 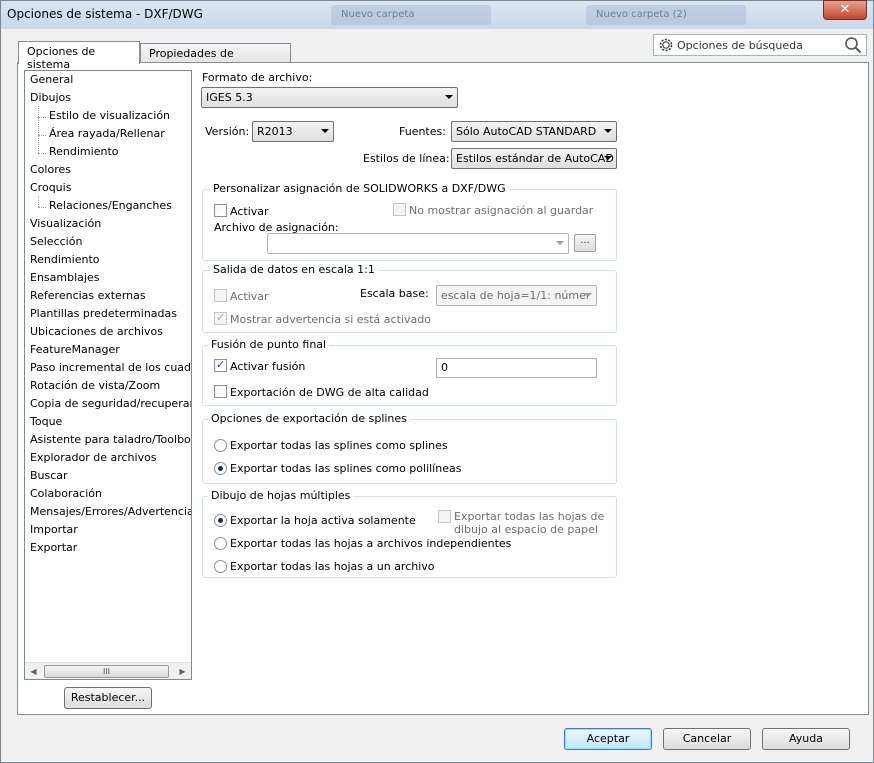 What do you see at coordinates (220, 295) in the screenshot?
I see `scale-activate-checkbox` at bounding box center [220, 295].